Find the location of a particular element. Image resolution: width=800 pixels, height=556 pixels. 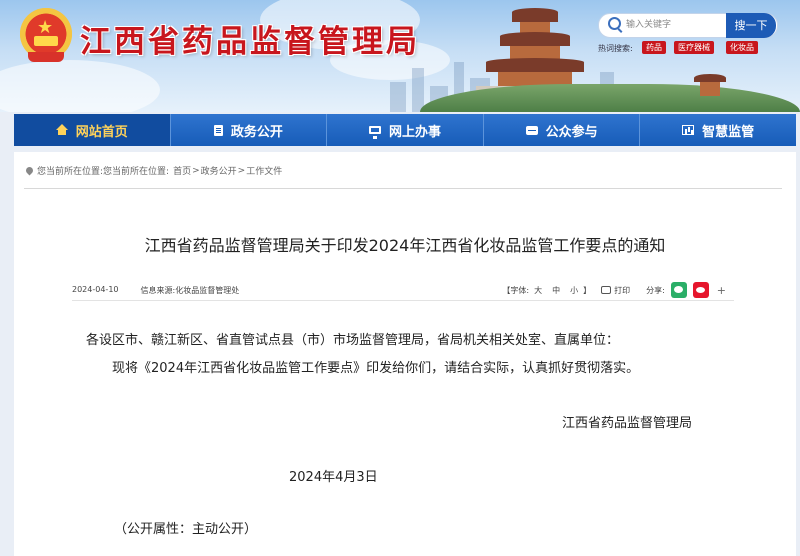

search-input is located at coordinates (674, 25).